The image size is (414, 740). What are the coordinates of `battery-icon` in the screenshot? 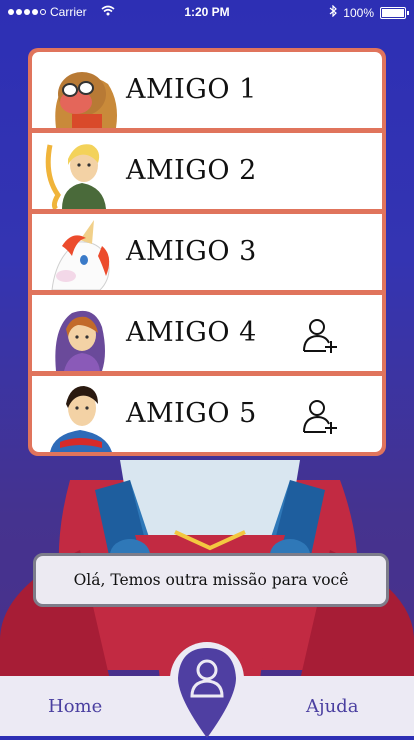 It's located at (394, 12).